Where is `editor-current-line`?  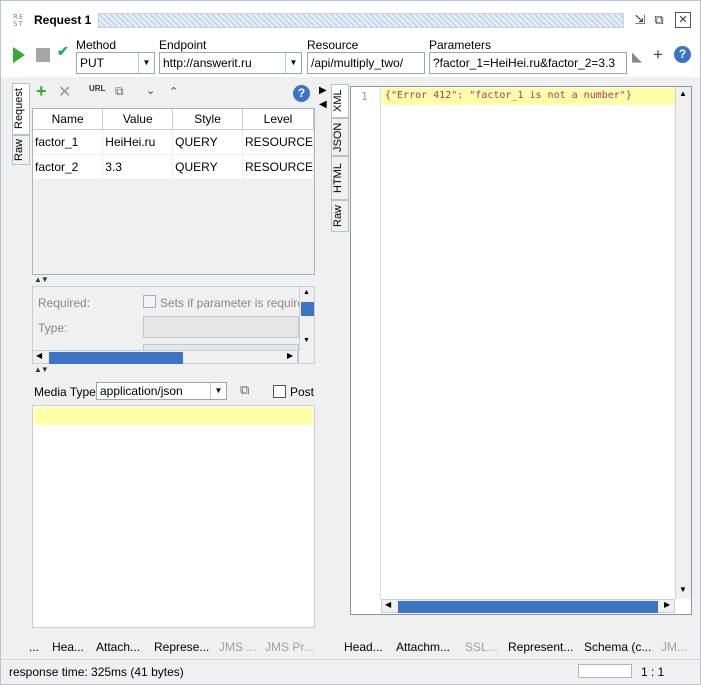 editor-current-line is located at coordinates (173, 416).